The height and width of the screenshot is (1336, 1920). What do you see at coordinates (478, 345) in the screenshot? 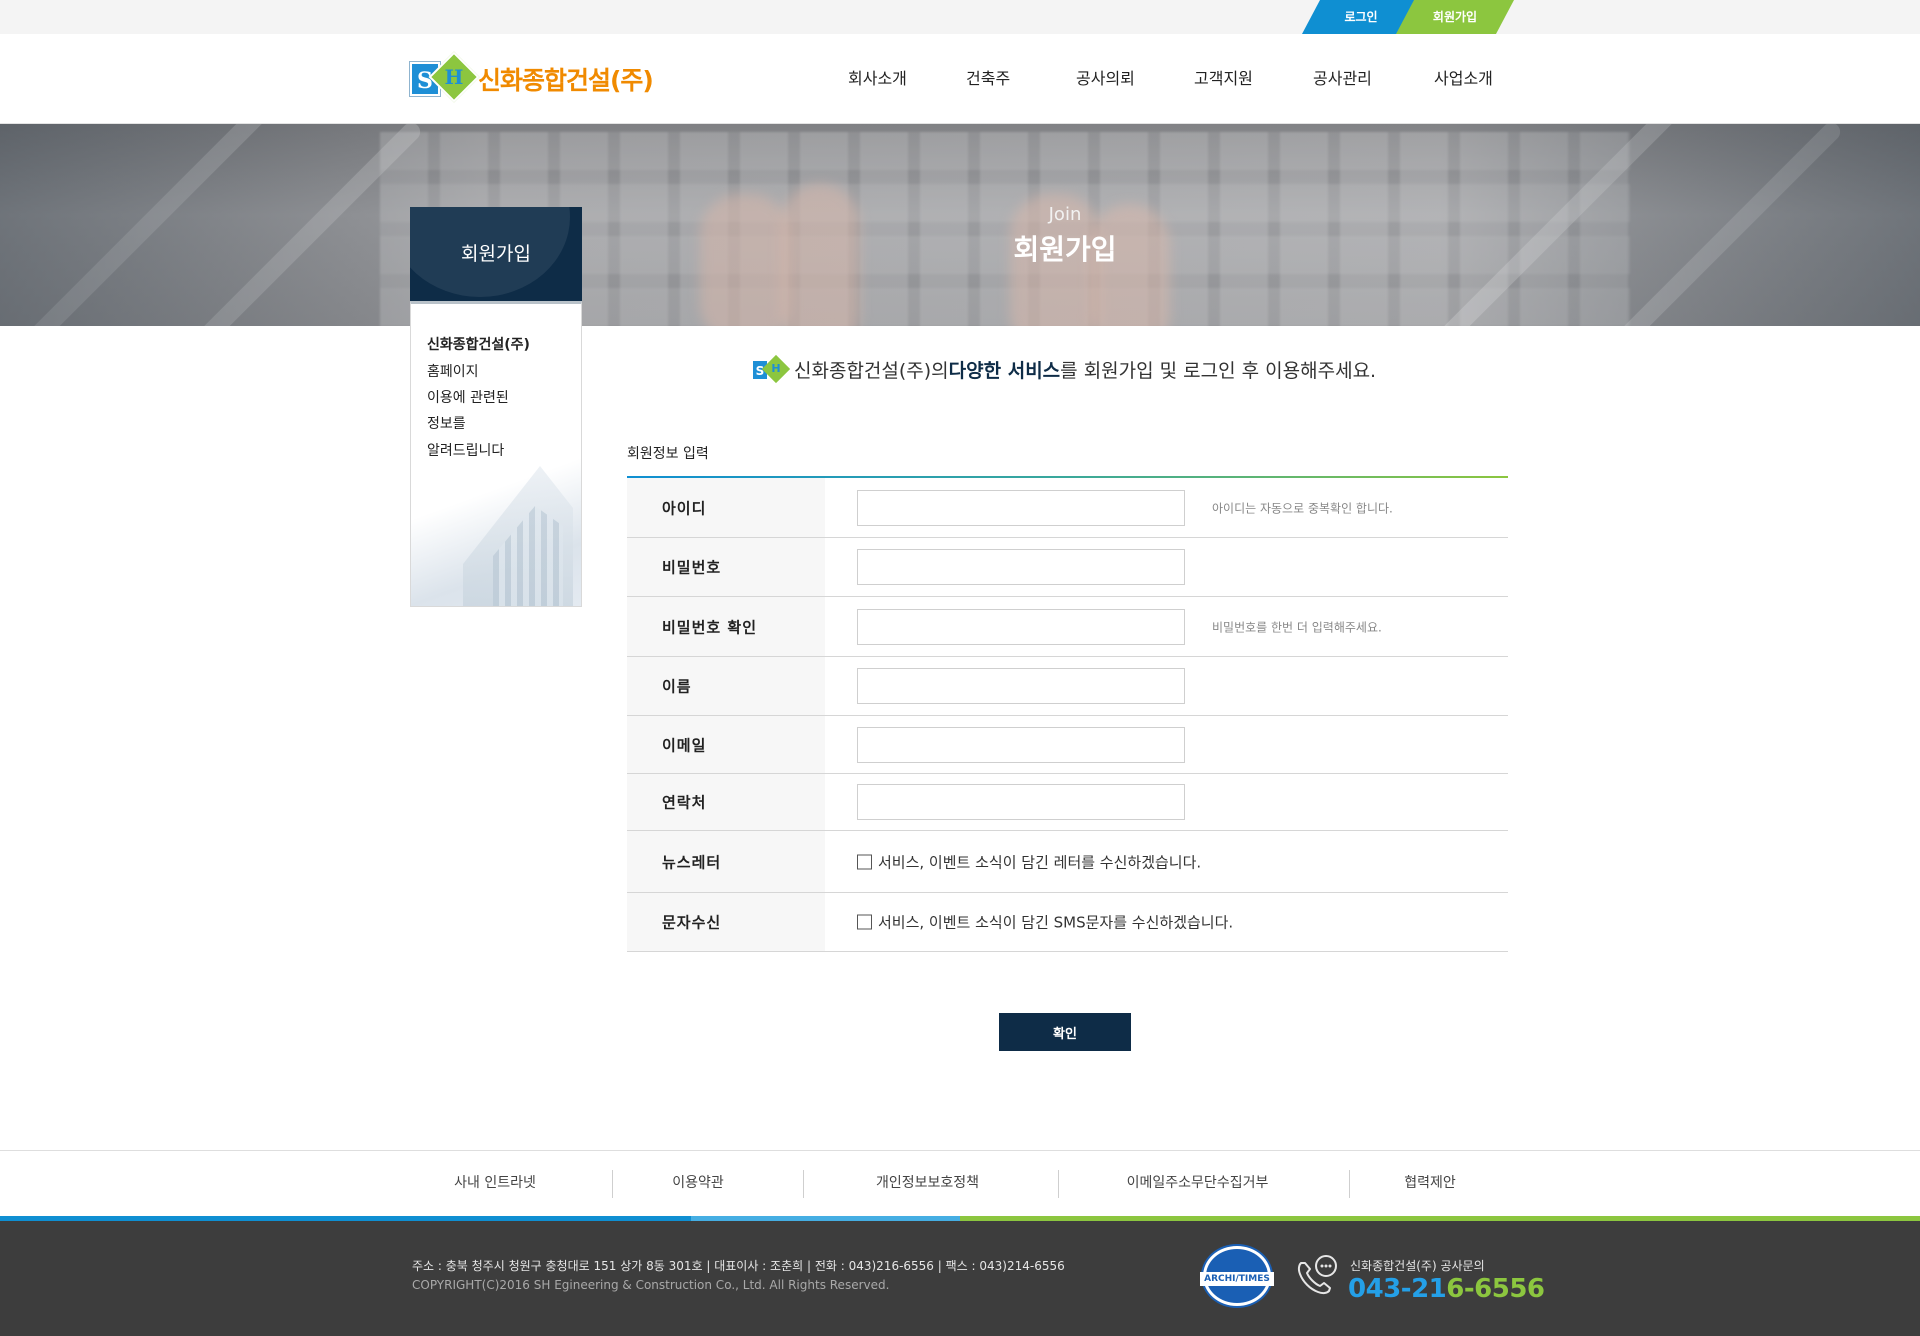
I see `side-line-company: 신화종합건설(주)` at bounding box center [478, 345].